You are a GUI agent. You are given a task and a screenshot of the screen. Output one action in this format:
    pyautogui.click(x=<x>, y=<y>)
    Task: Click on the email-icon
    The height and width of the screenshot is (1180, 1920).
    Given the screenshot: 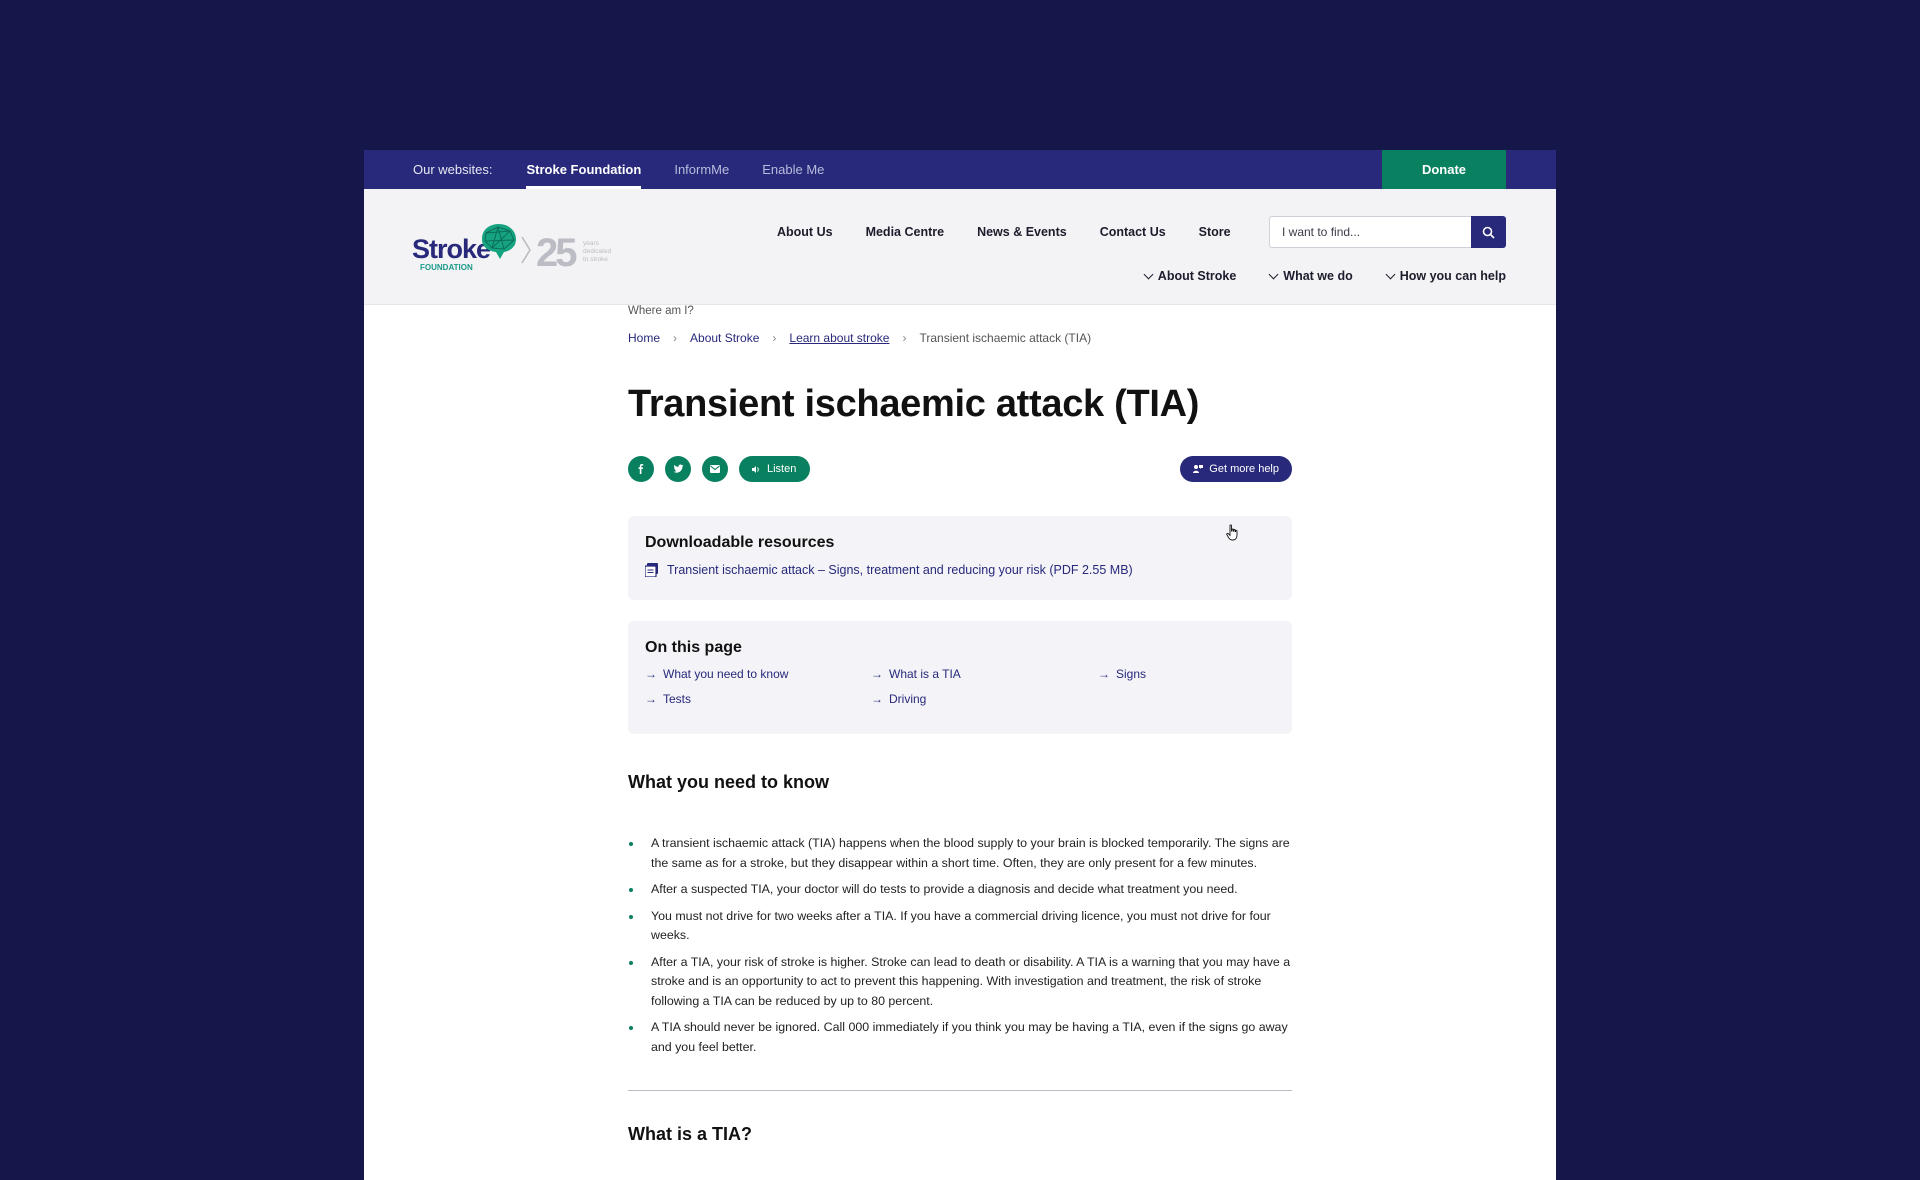 What is the action you would take?
    pyautogui.click(x=715, y=469)
    